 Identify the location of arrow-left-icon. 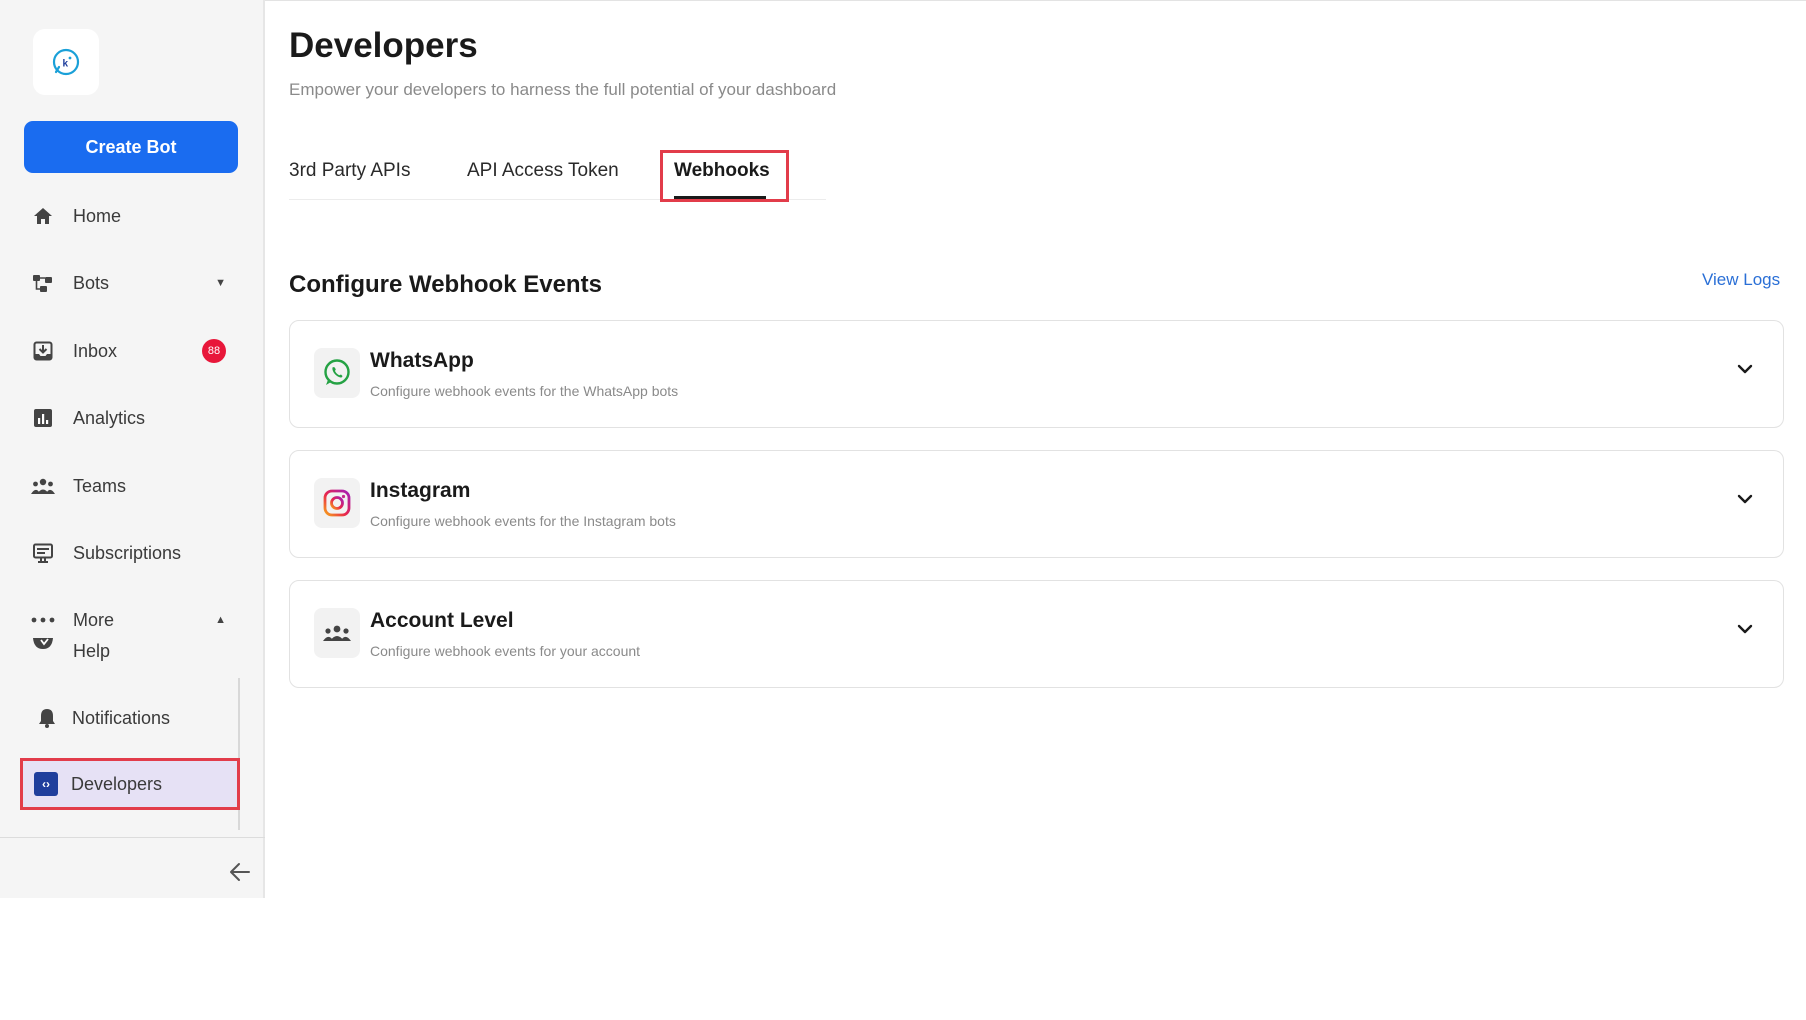
(240, 872).